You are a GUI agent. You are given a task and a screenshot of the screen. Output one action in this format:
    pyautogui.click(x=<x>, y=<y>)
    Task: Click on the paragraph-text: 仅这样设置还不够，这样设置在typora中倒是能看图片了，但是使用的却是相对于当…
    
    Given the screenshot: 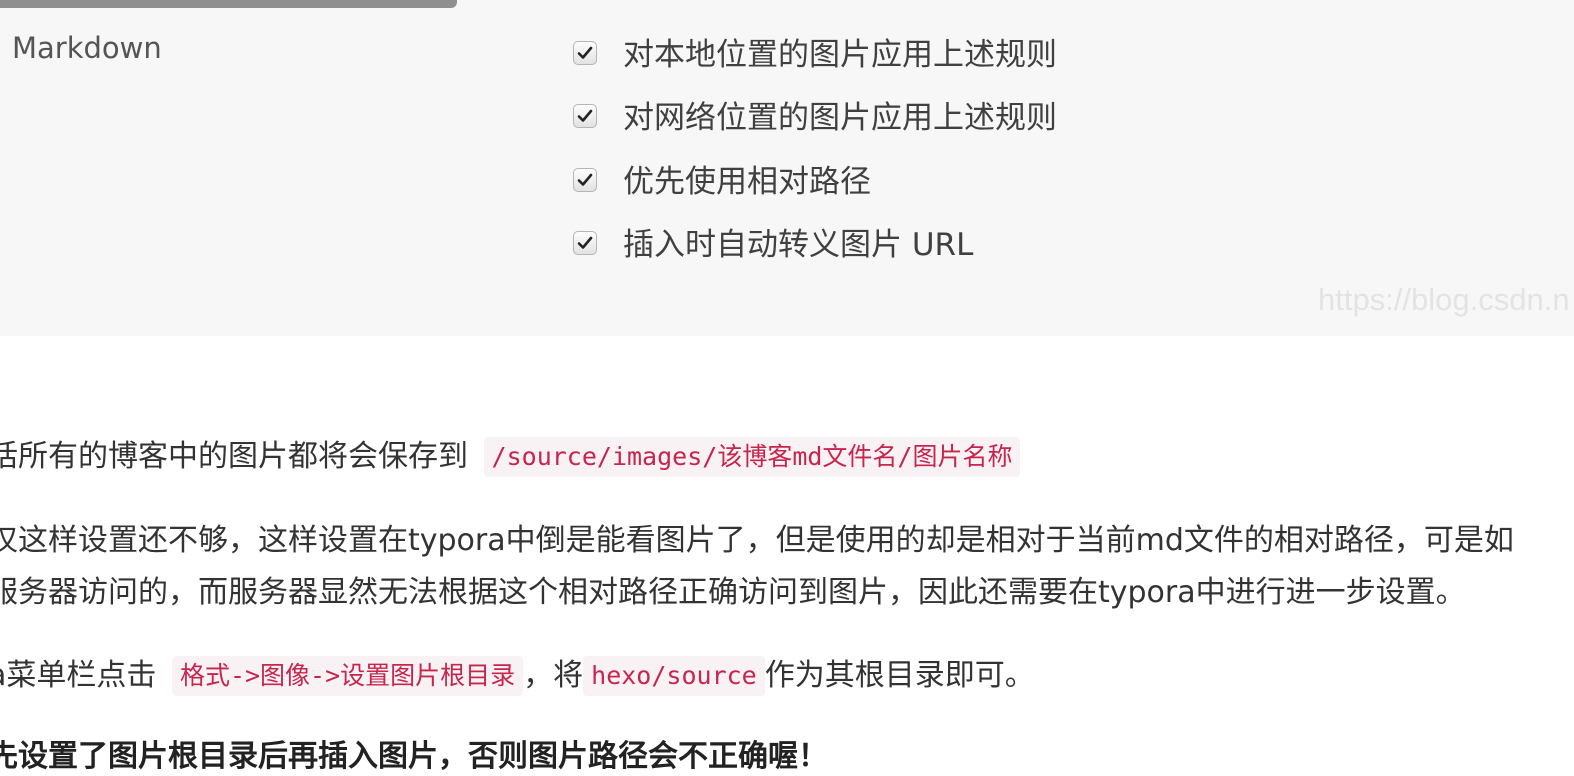 What is the action you would take?
    pyautogui.click(x=757, y=540)
    